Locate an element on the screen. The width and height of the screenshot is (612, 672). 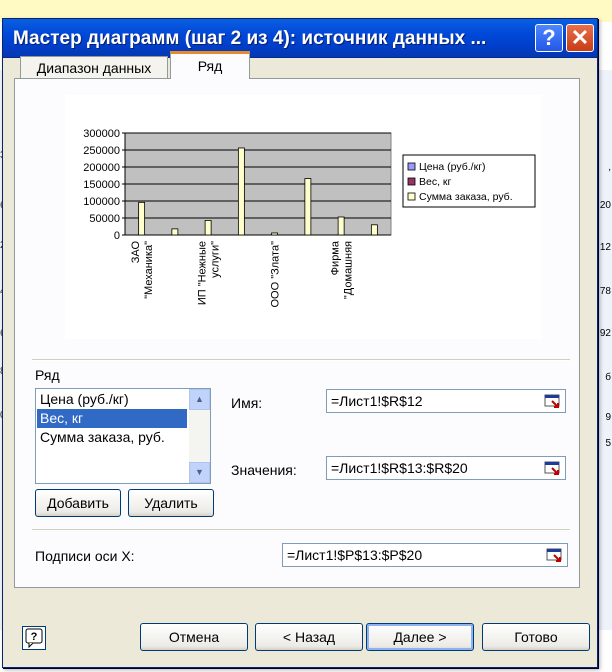
series-values-input: =Лист1!$R$13:$R$20 is located at coordinates (446, 468).